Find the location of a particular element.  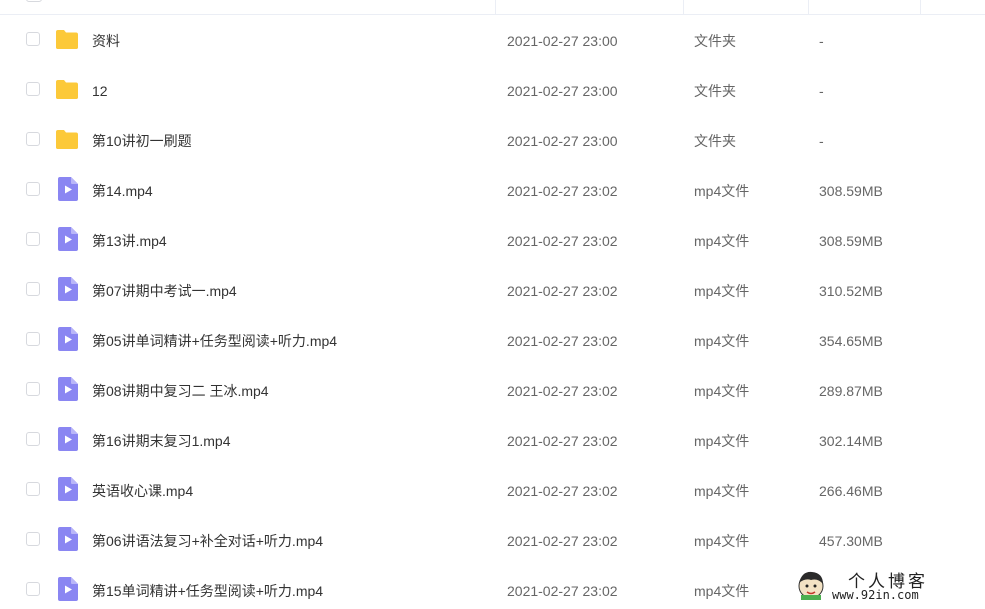

sort-desc-icon: ⌄ is located at coordinates (666, 7).